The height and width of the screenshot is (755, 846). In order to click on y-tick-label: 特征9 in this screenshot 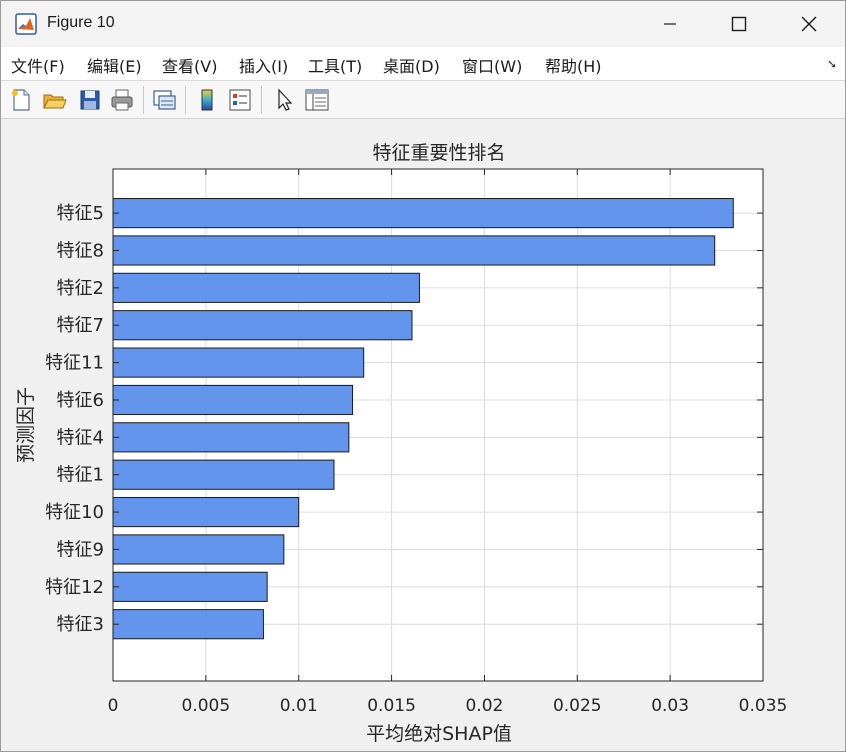, I will do `click(80, 549)`.